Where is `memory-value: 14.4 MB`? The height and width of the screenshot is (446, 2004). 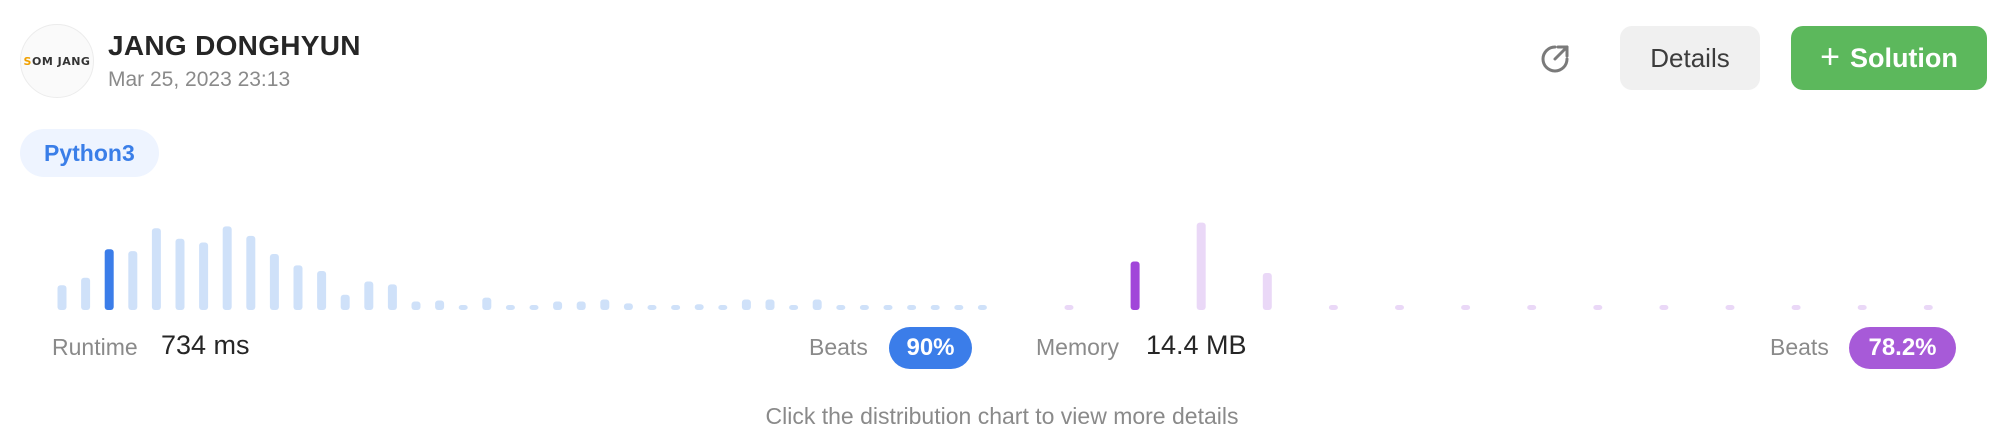
memory-value: 14.4 MB is located at coordinates (1196, 345).